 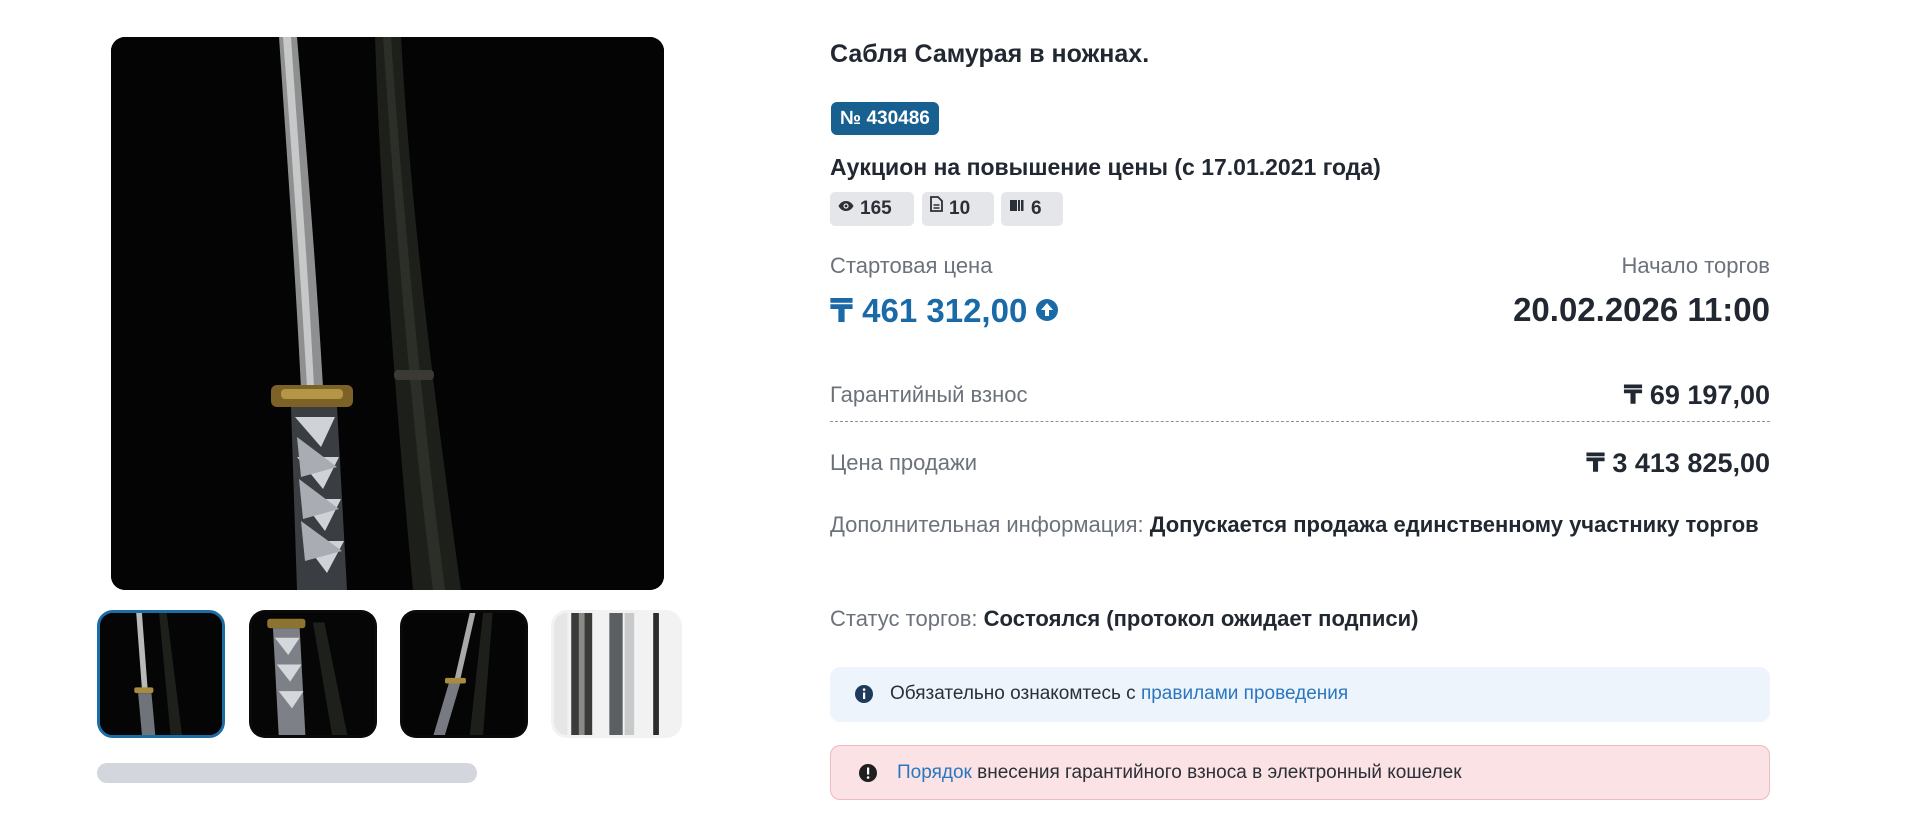 I want to click on sale-price-value: ₸ 3 413 825,00, so click(x=1678, y=463).